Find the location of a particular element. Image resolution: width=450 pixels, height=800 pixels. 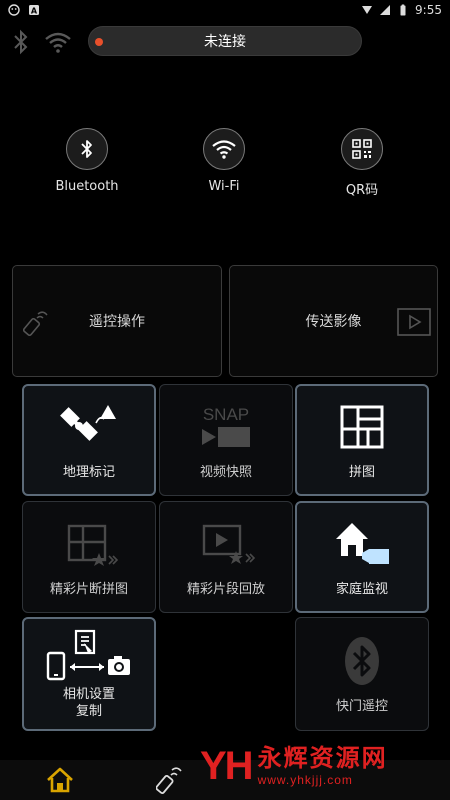

highlight-collage-button: 精彩片断拼图 is located at coordinates (89, 557).